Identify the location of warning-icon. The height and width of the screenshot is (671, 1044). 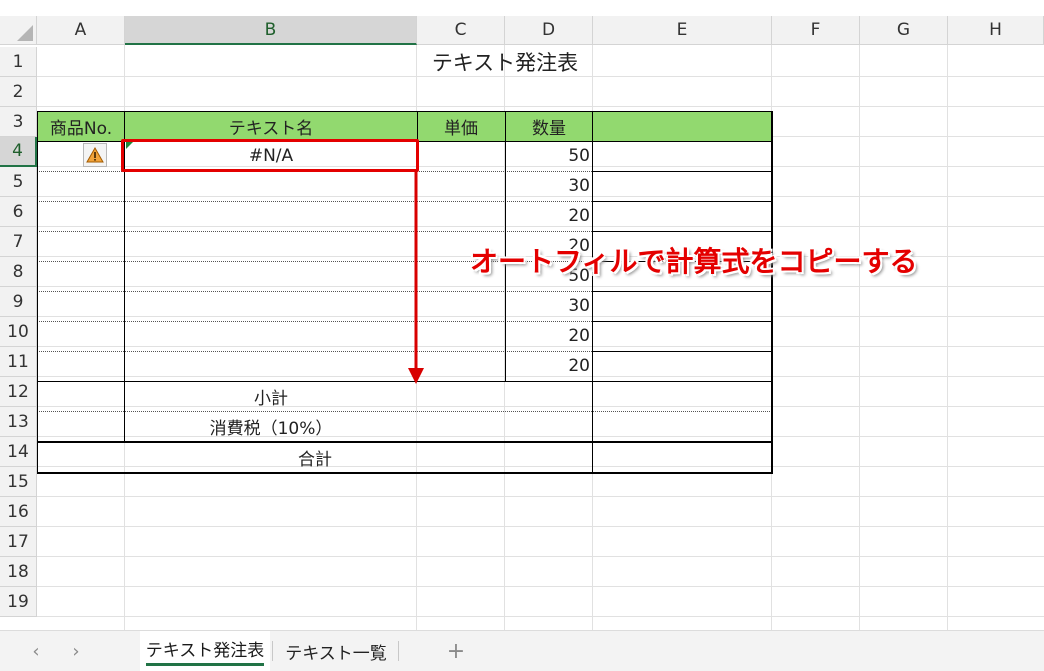
(95, 155).